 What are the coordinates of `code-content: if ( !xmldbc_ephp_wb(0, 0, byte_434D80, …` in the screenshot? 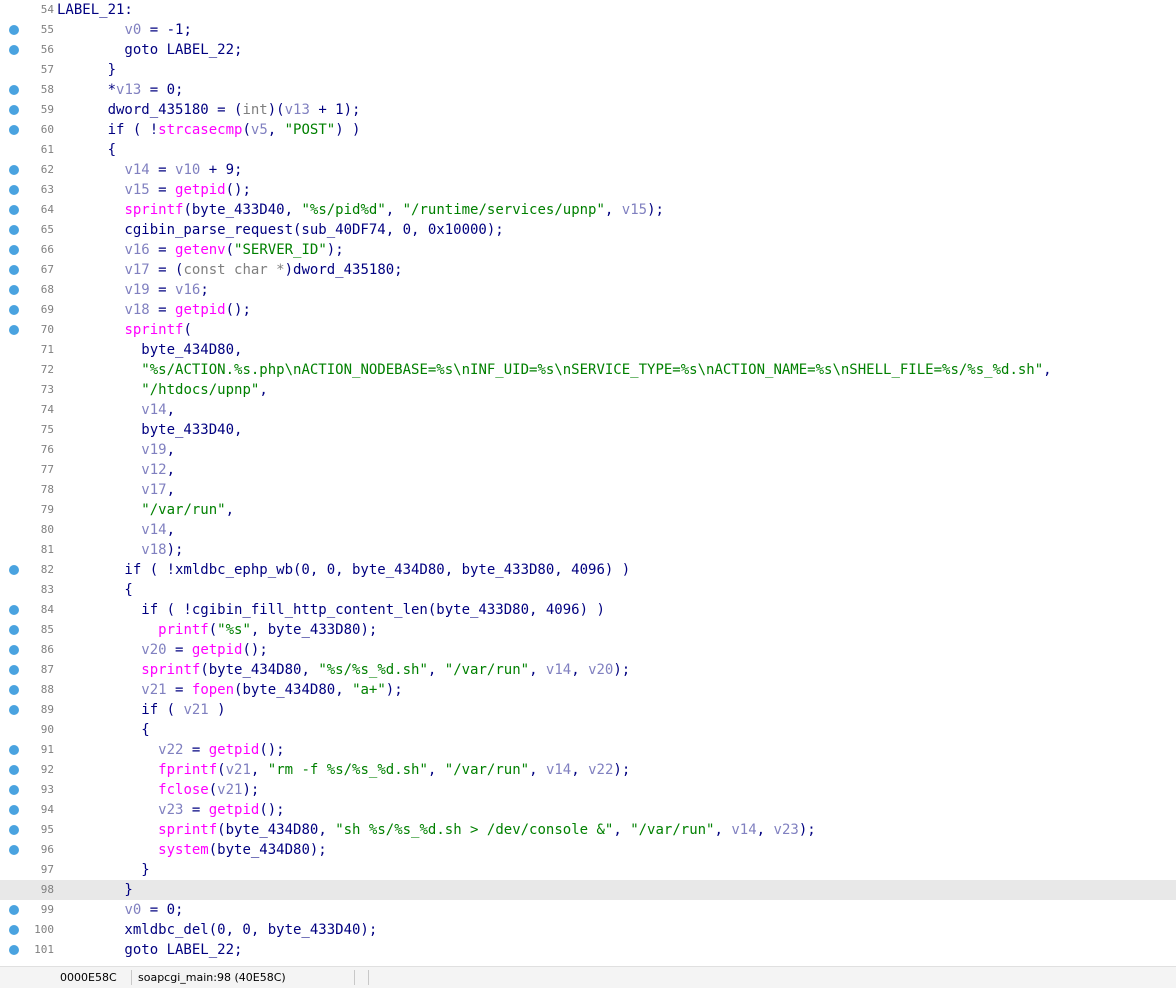 It's located at (343, 570).